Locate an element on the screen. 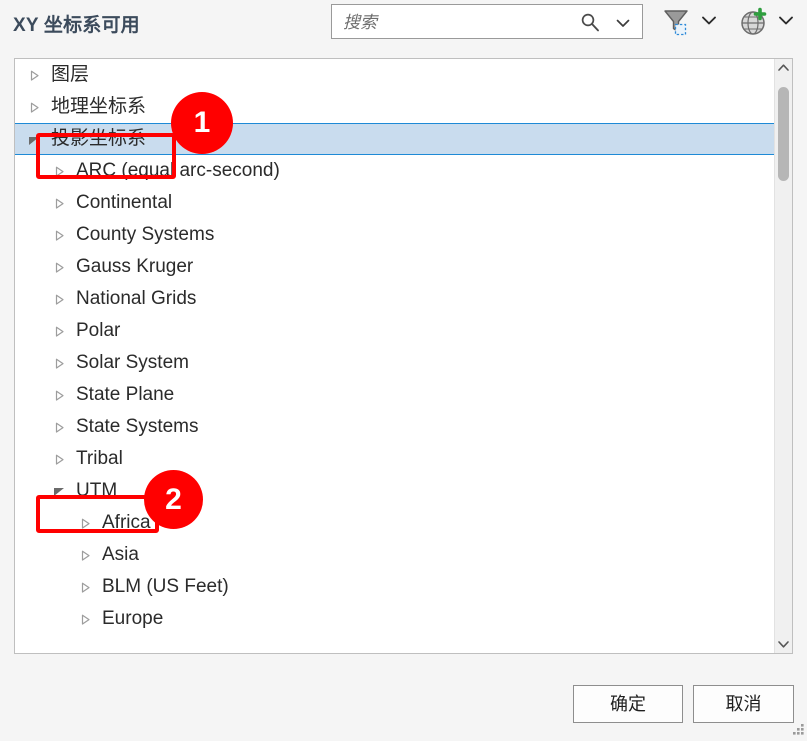 Image resolution: width=807 pixels, height=741 pixels. tree-item-europe: Europe is located at coordinates (395, 619).